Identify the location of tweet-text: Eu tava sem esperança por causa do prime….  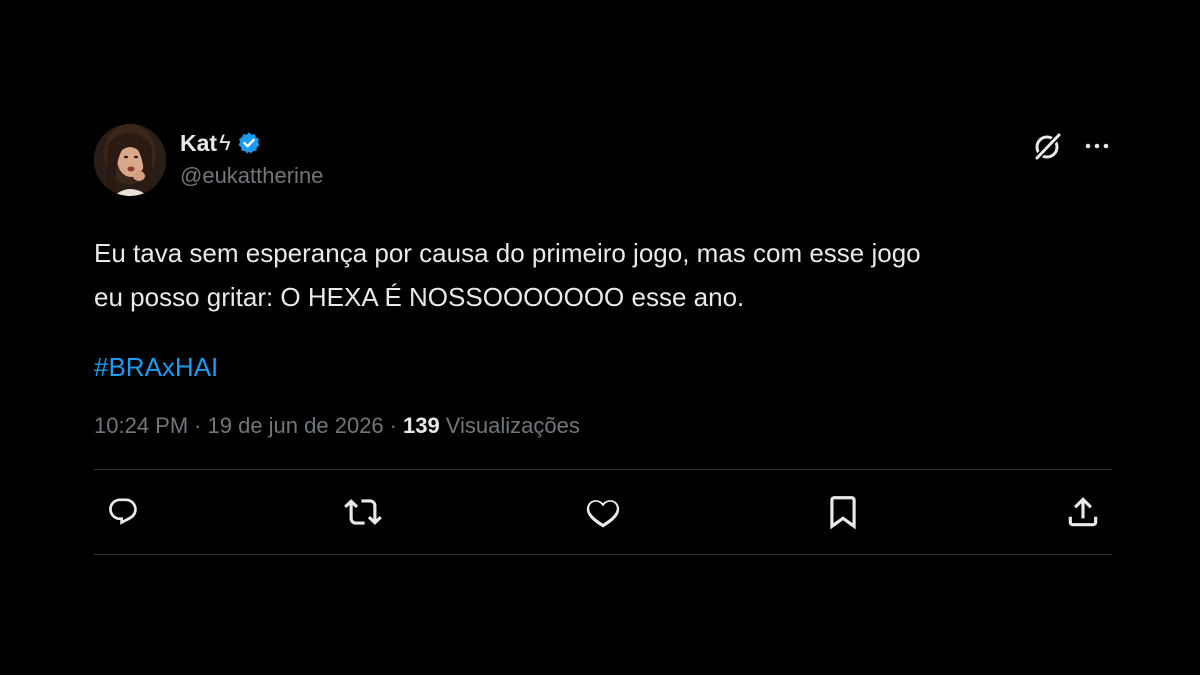
(507, 275).